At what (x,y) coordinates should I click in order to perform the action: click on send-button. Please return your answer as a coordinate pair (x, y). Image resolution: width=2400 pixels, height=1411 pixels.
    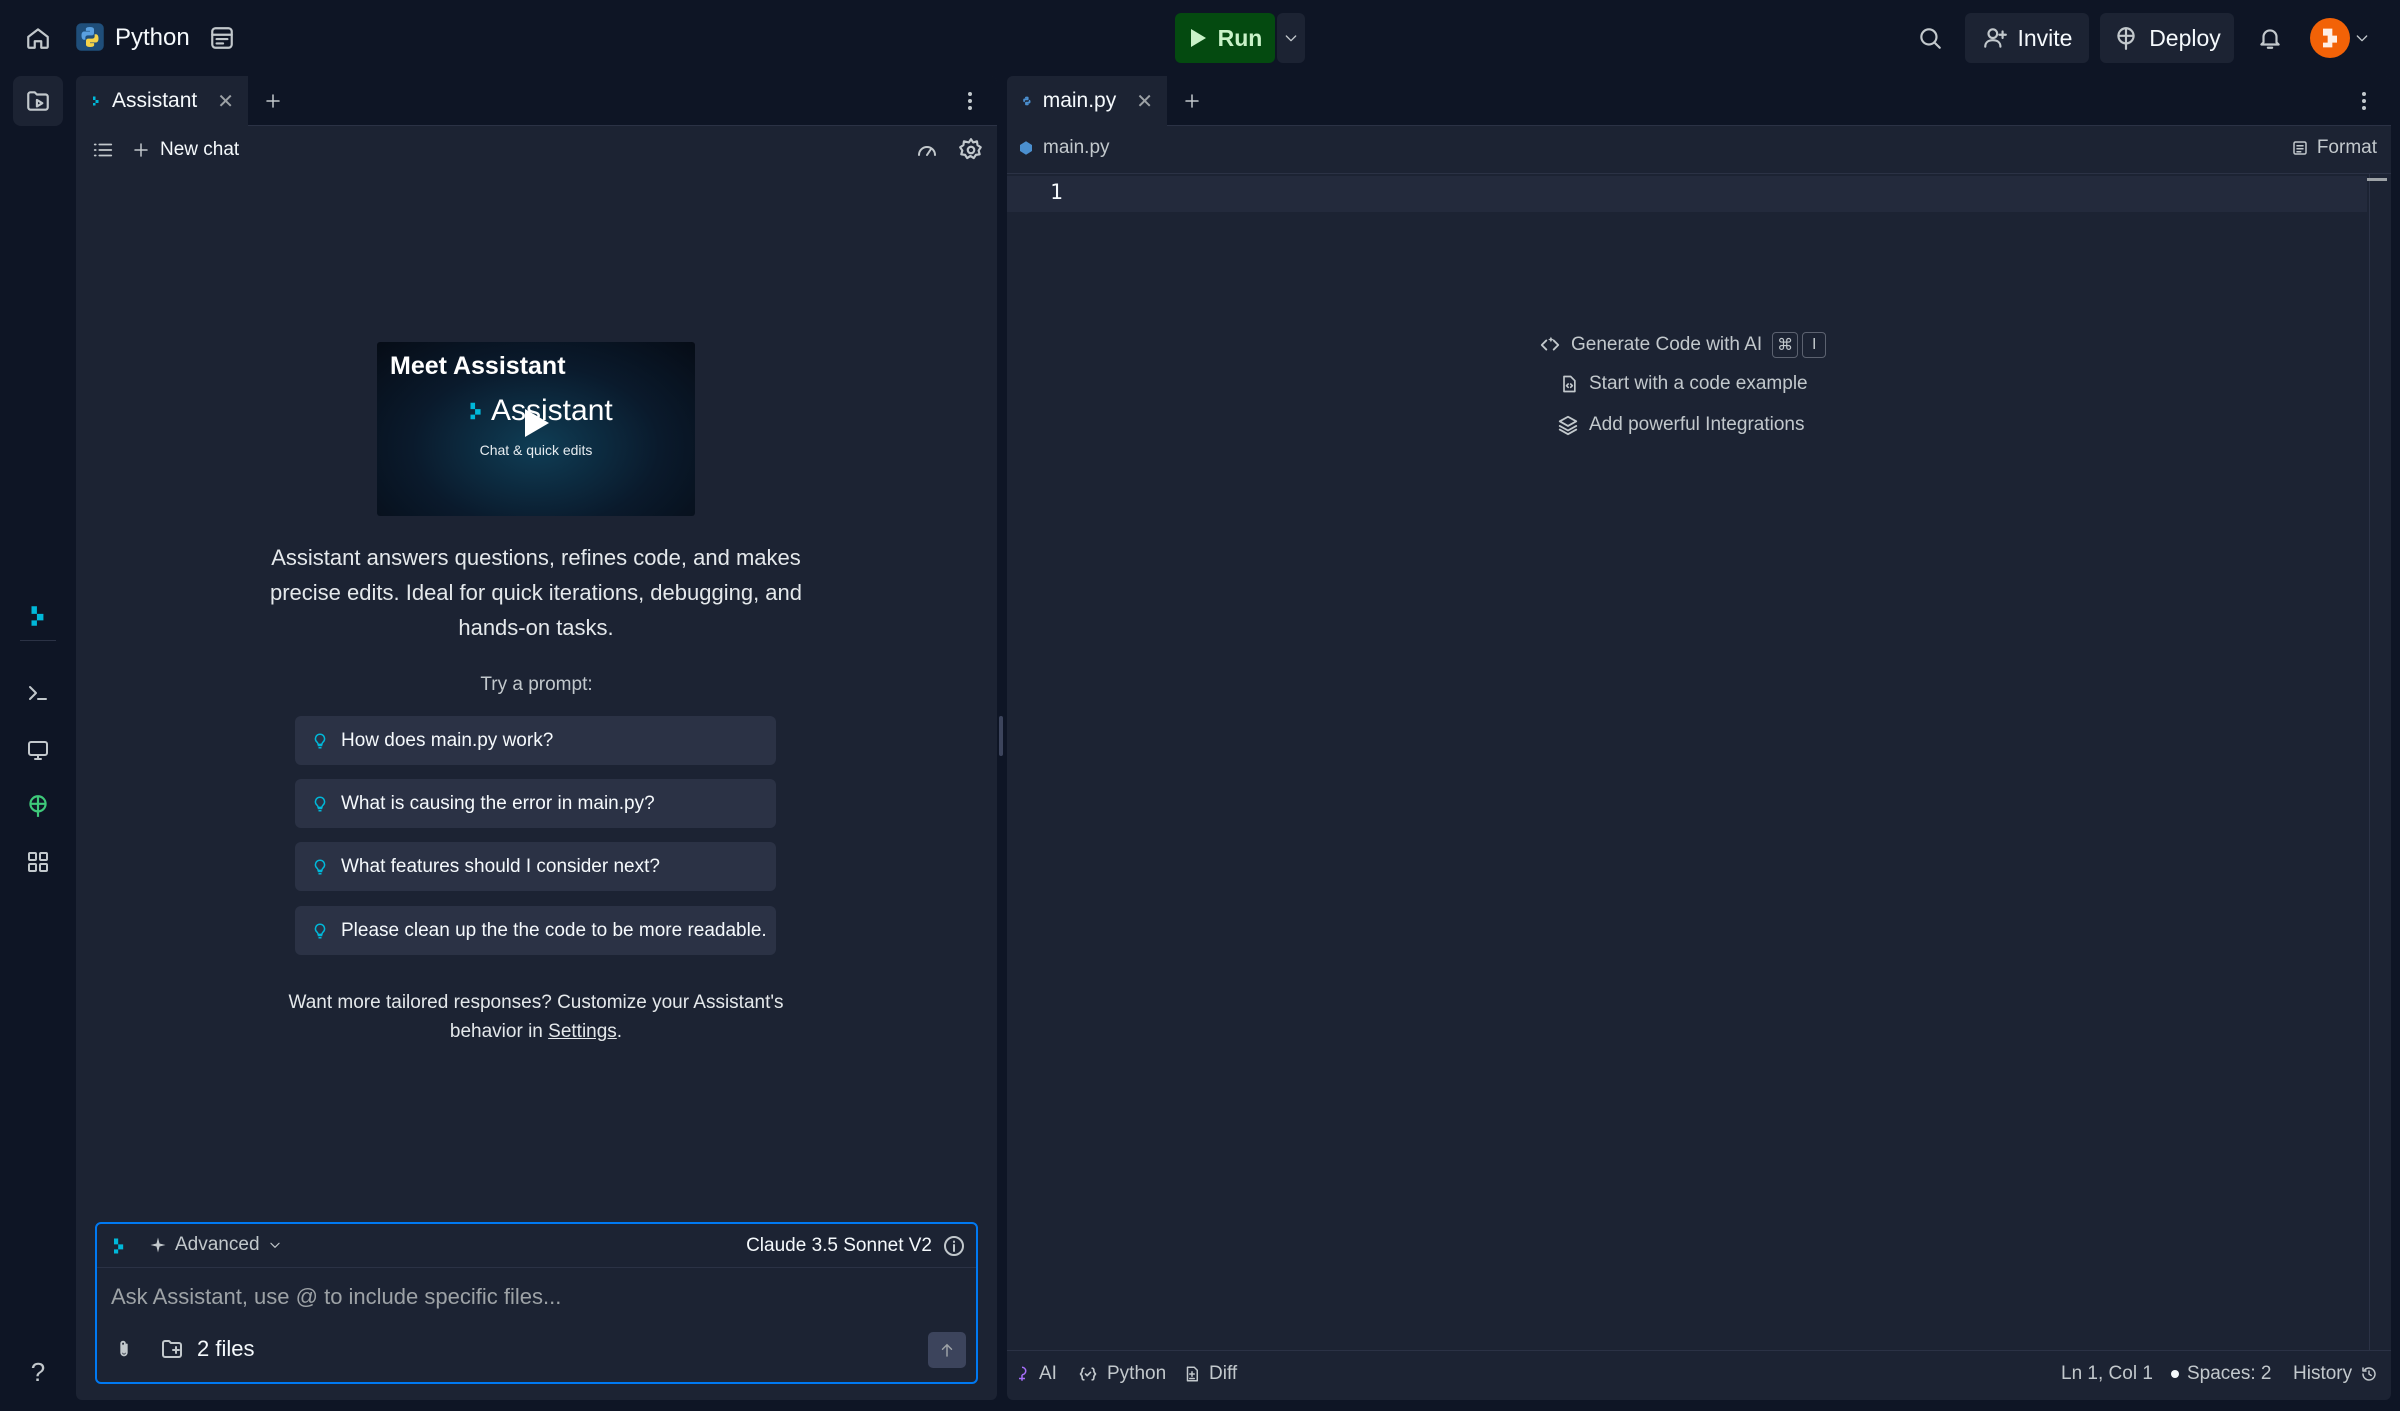
    Looking at the image, I should click on (947, 1350).